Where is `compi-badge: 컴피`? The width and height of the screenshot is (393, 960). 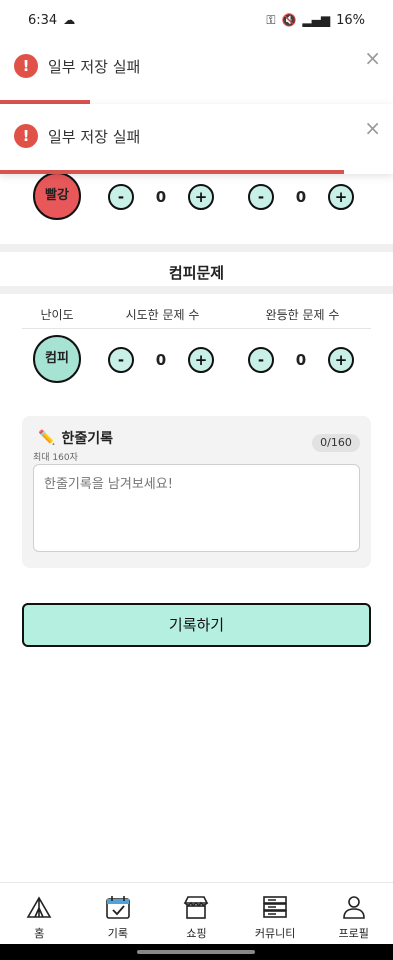
compi-badge: 컴피 is located at coordinates (57, 359).